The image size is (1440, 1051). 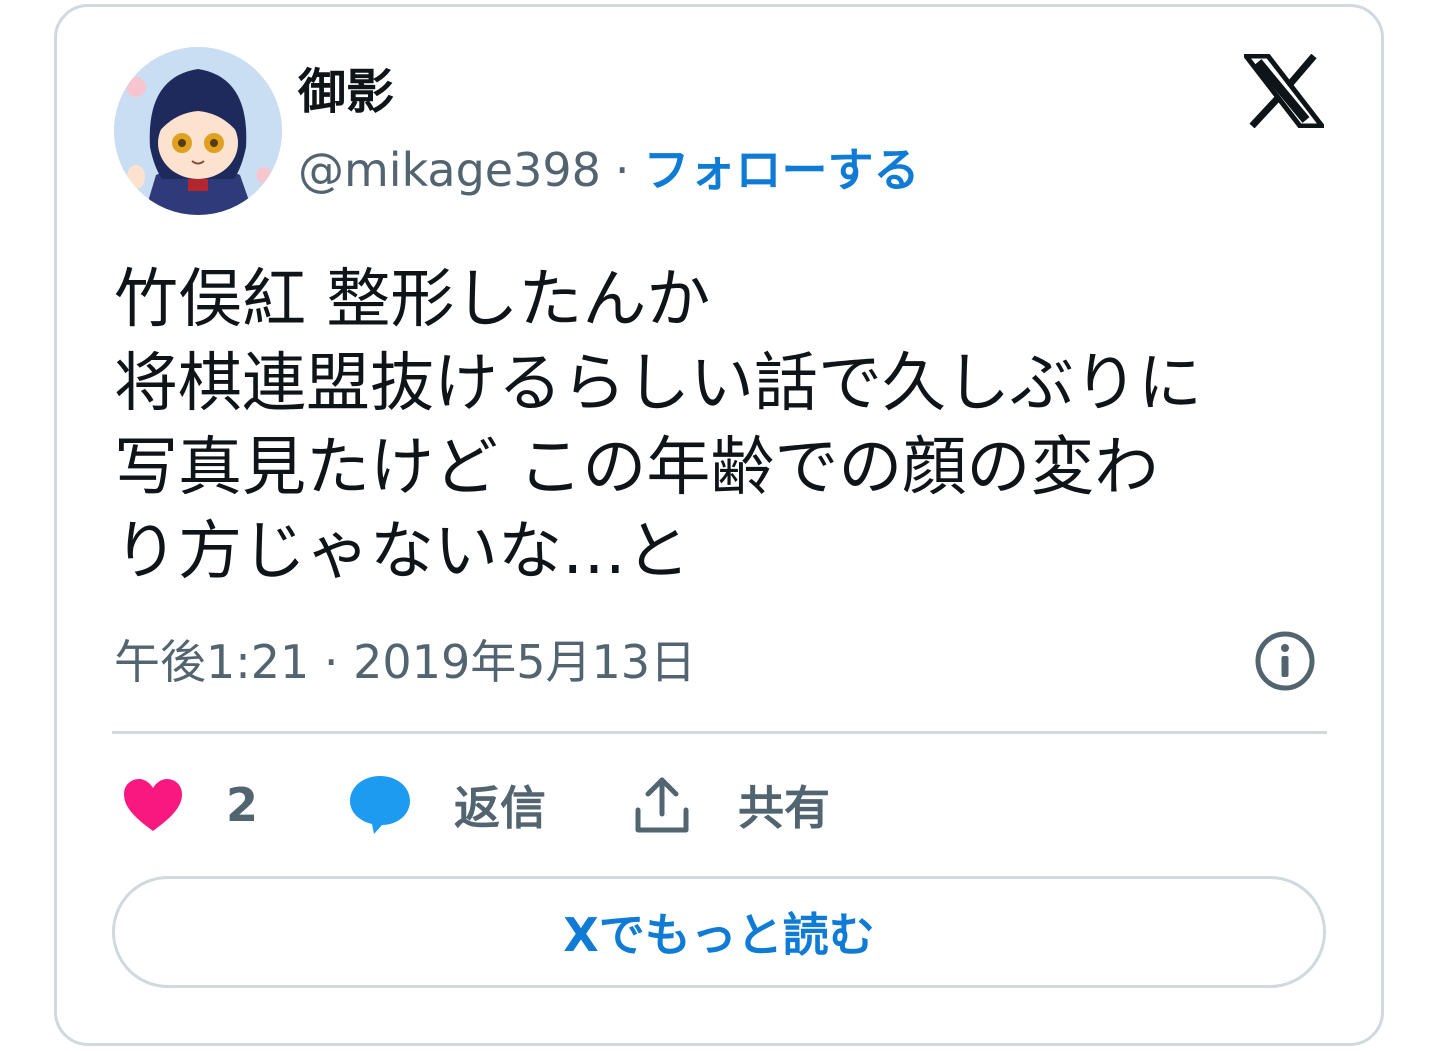 What do you see at coordinates (500, 808) in the screenshot?
I see `reply-label: 返信` at bounding box center [500, 808].